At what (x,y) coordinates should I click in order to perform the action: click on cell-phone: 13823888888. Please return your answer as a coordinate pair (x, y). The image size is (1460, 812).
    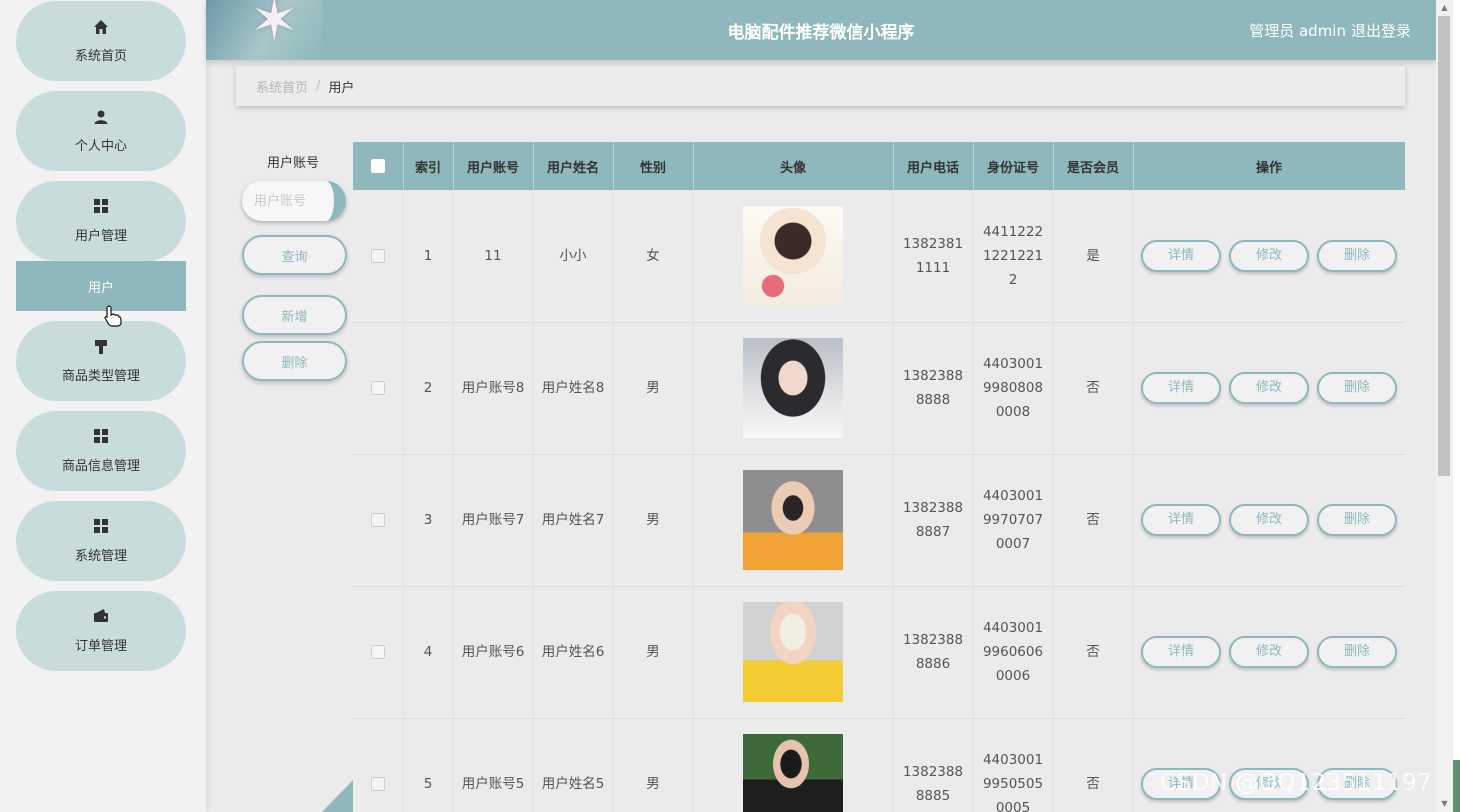
    Looking at the image, I should click on (933, 388).